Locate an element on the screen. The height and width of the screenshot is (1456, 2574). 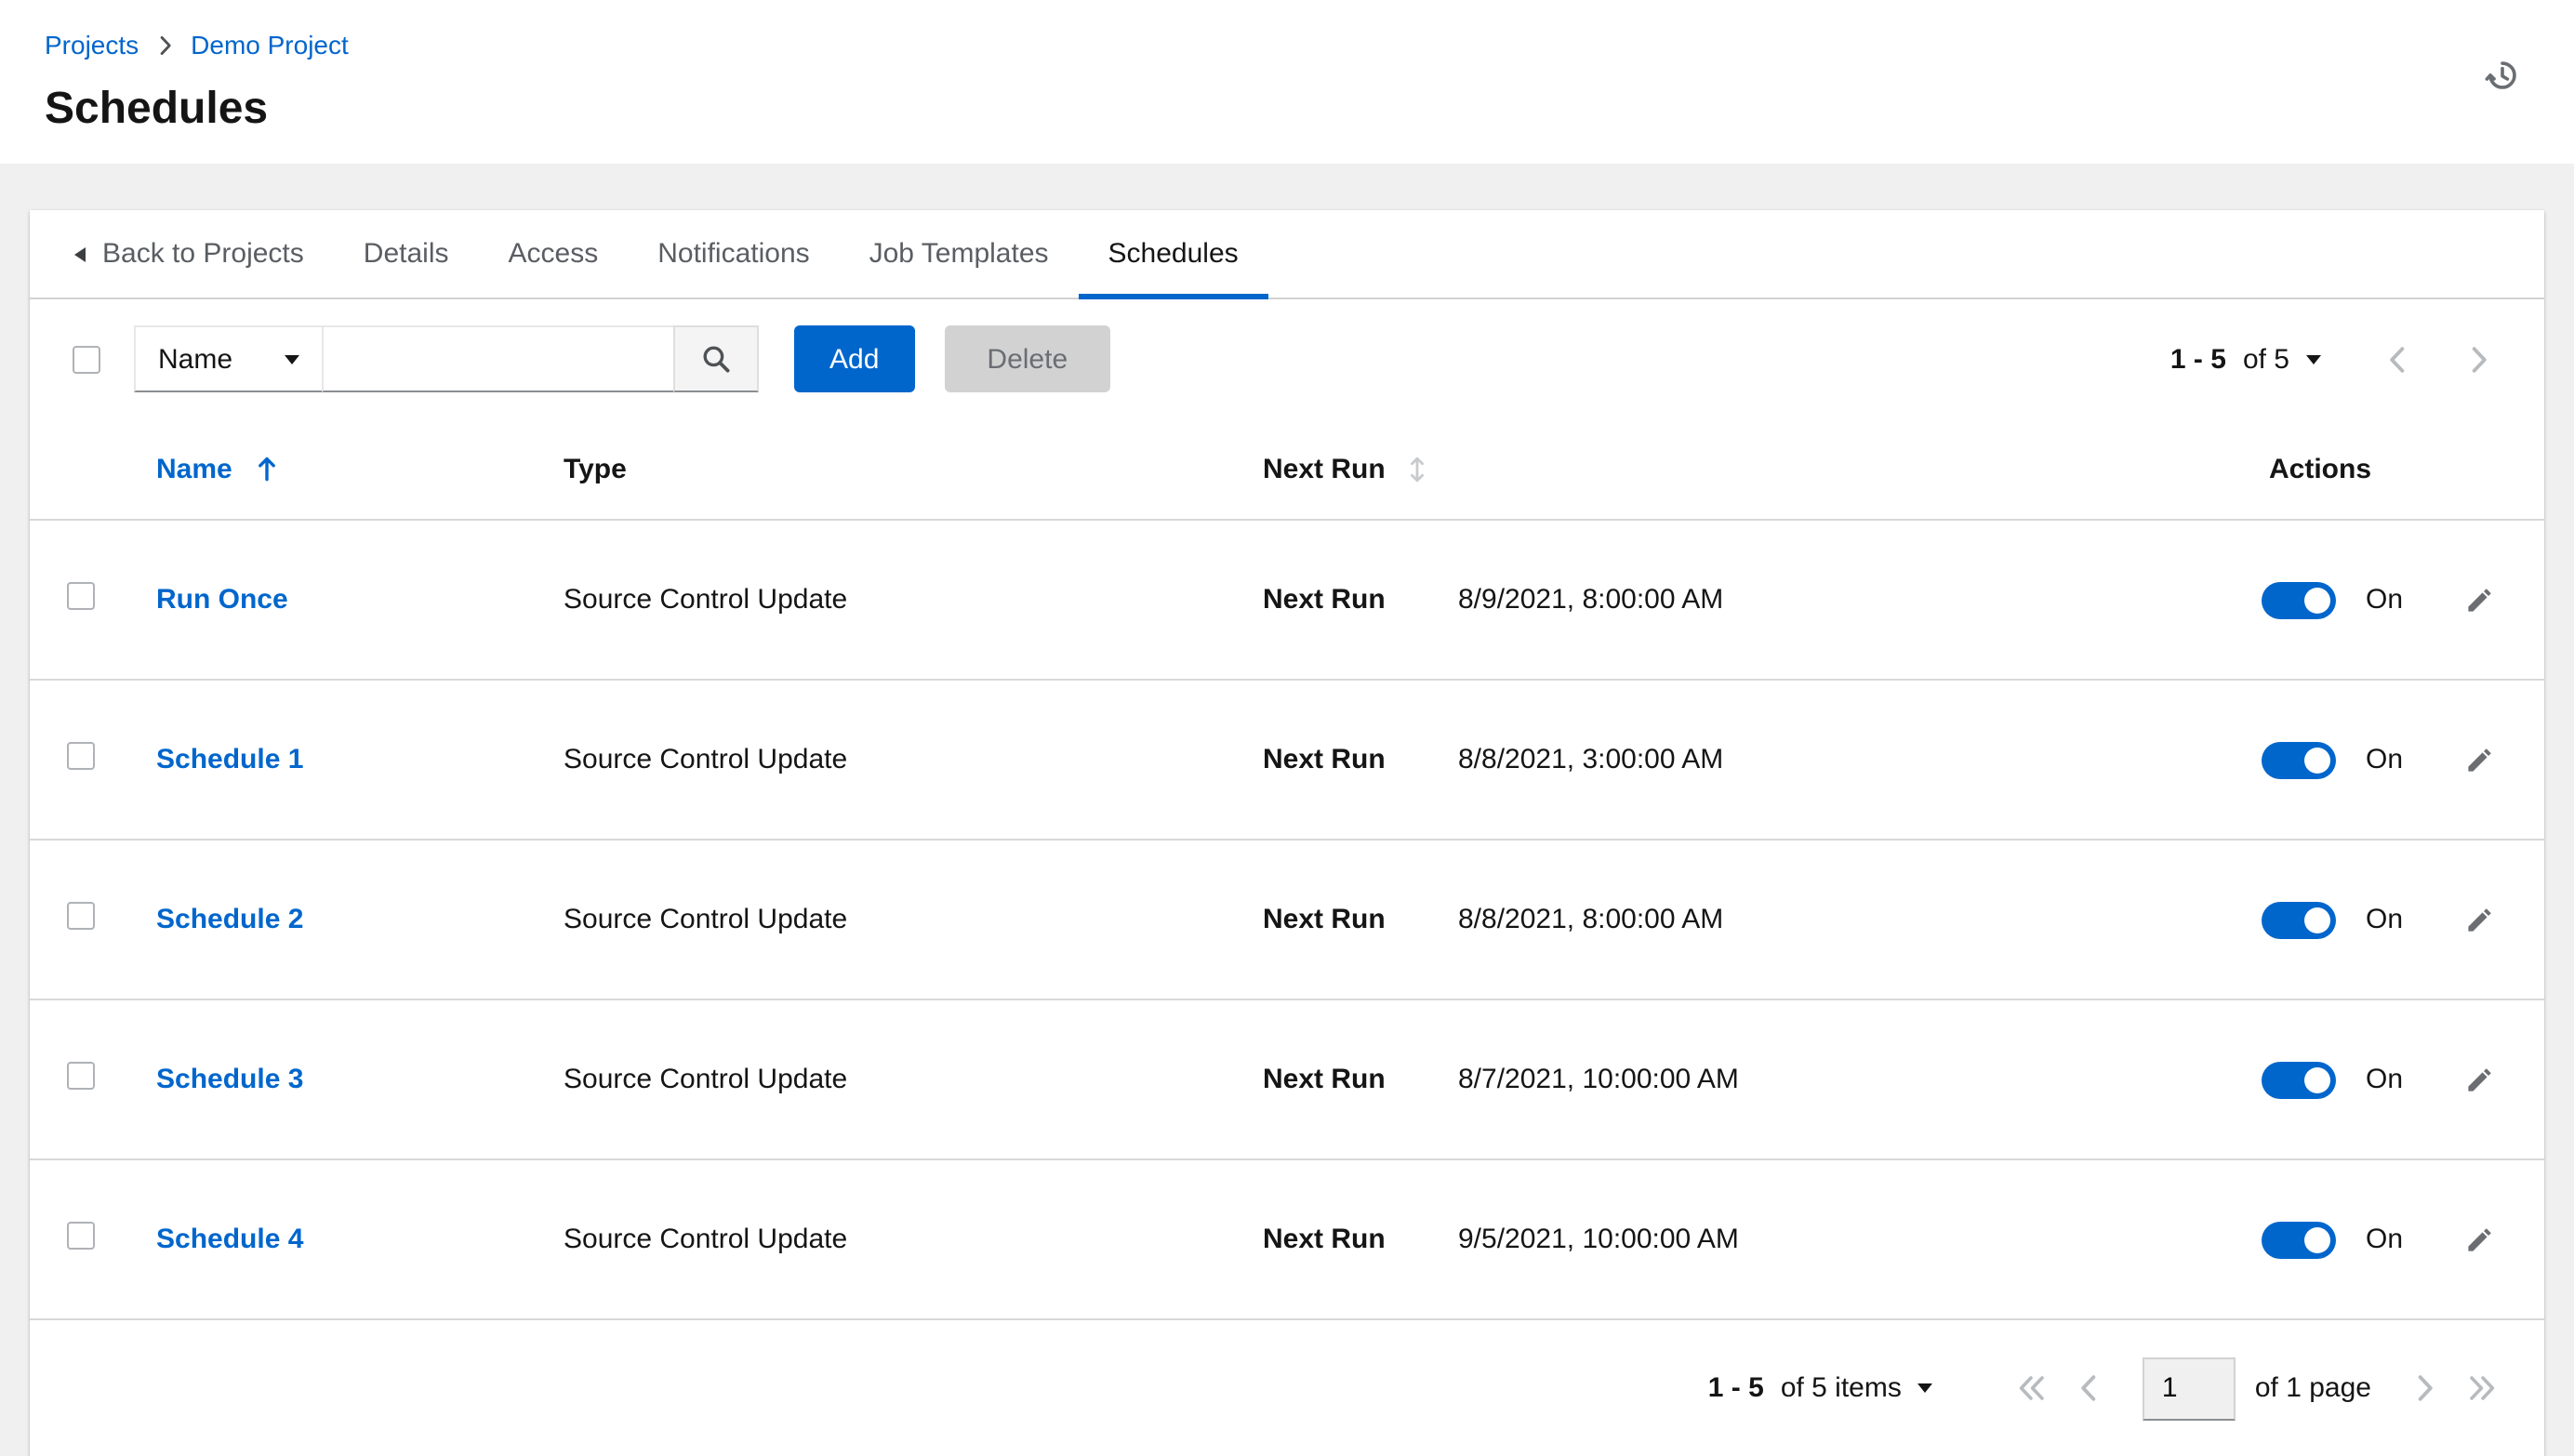
search-group is located at coordinates (541, 358).